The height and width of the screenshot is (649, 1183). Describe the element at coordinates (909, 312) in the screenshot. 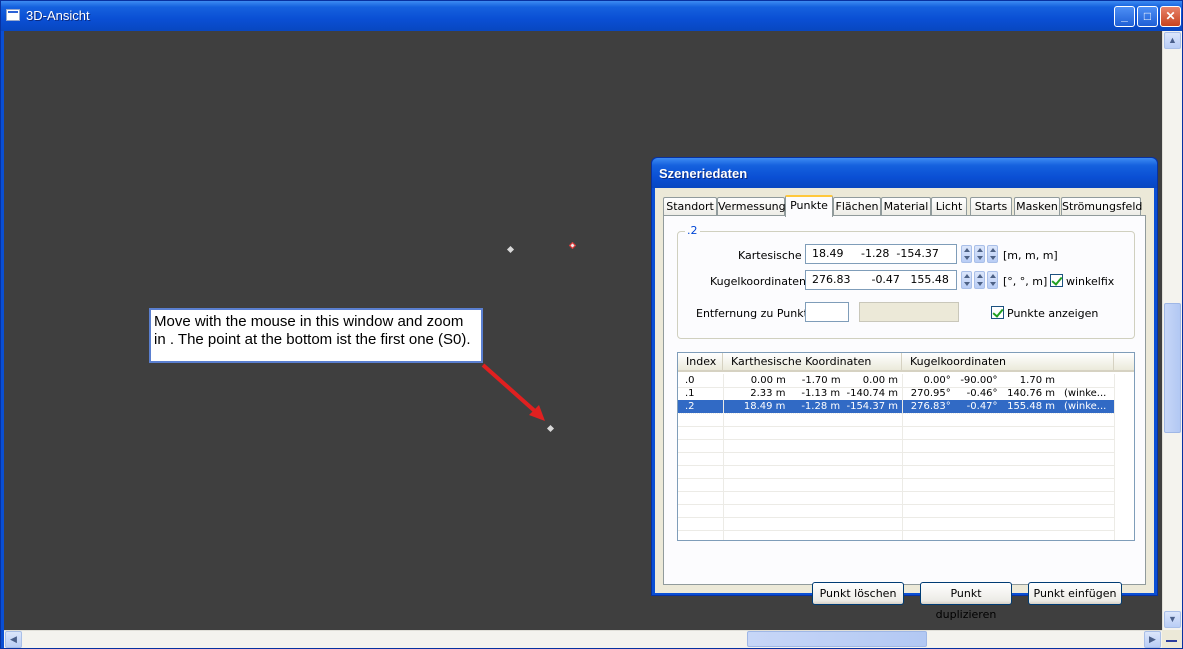

I see `entfernung-result` at that location.